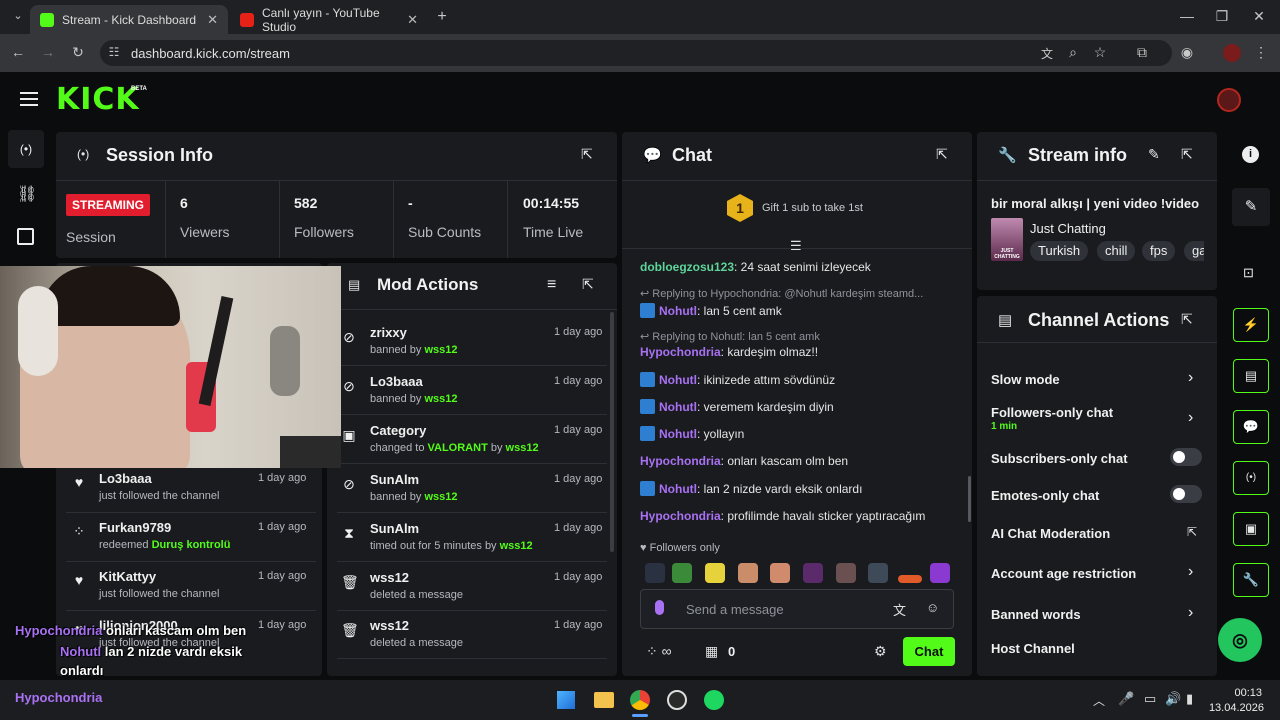 This screenshot has width=1280, height=720. Describe the element at coordinates (880, 651) in the screenshot. I see `chat-settings-icon: ⚙` at that location.